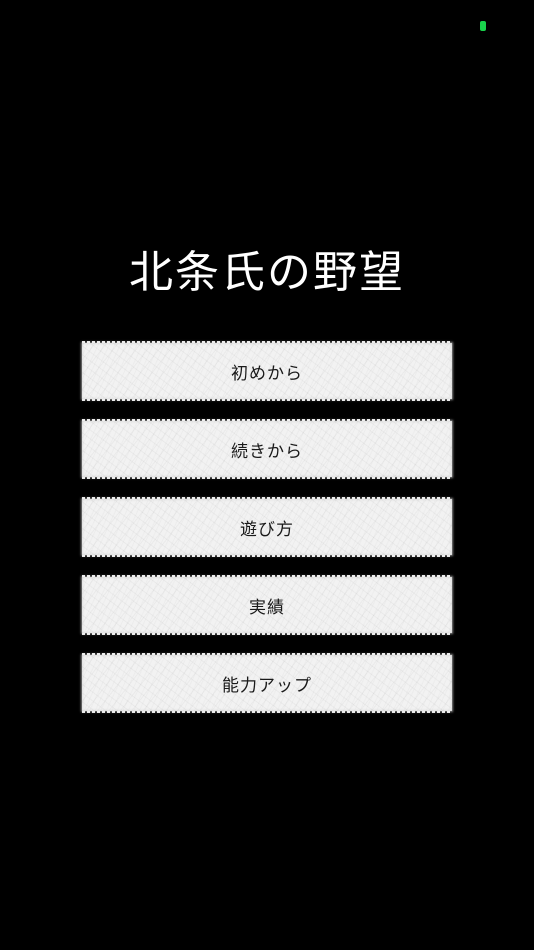 This screenshot has height=950, width=534. I want to click on ability-up-button: 能力アップ, so click(267, 683).